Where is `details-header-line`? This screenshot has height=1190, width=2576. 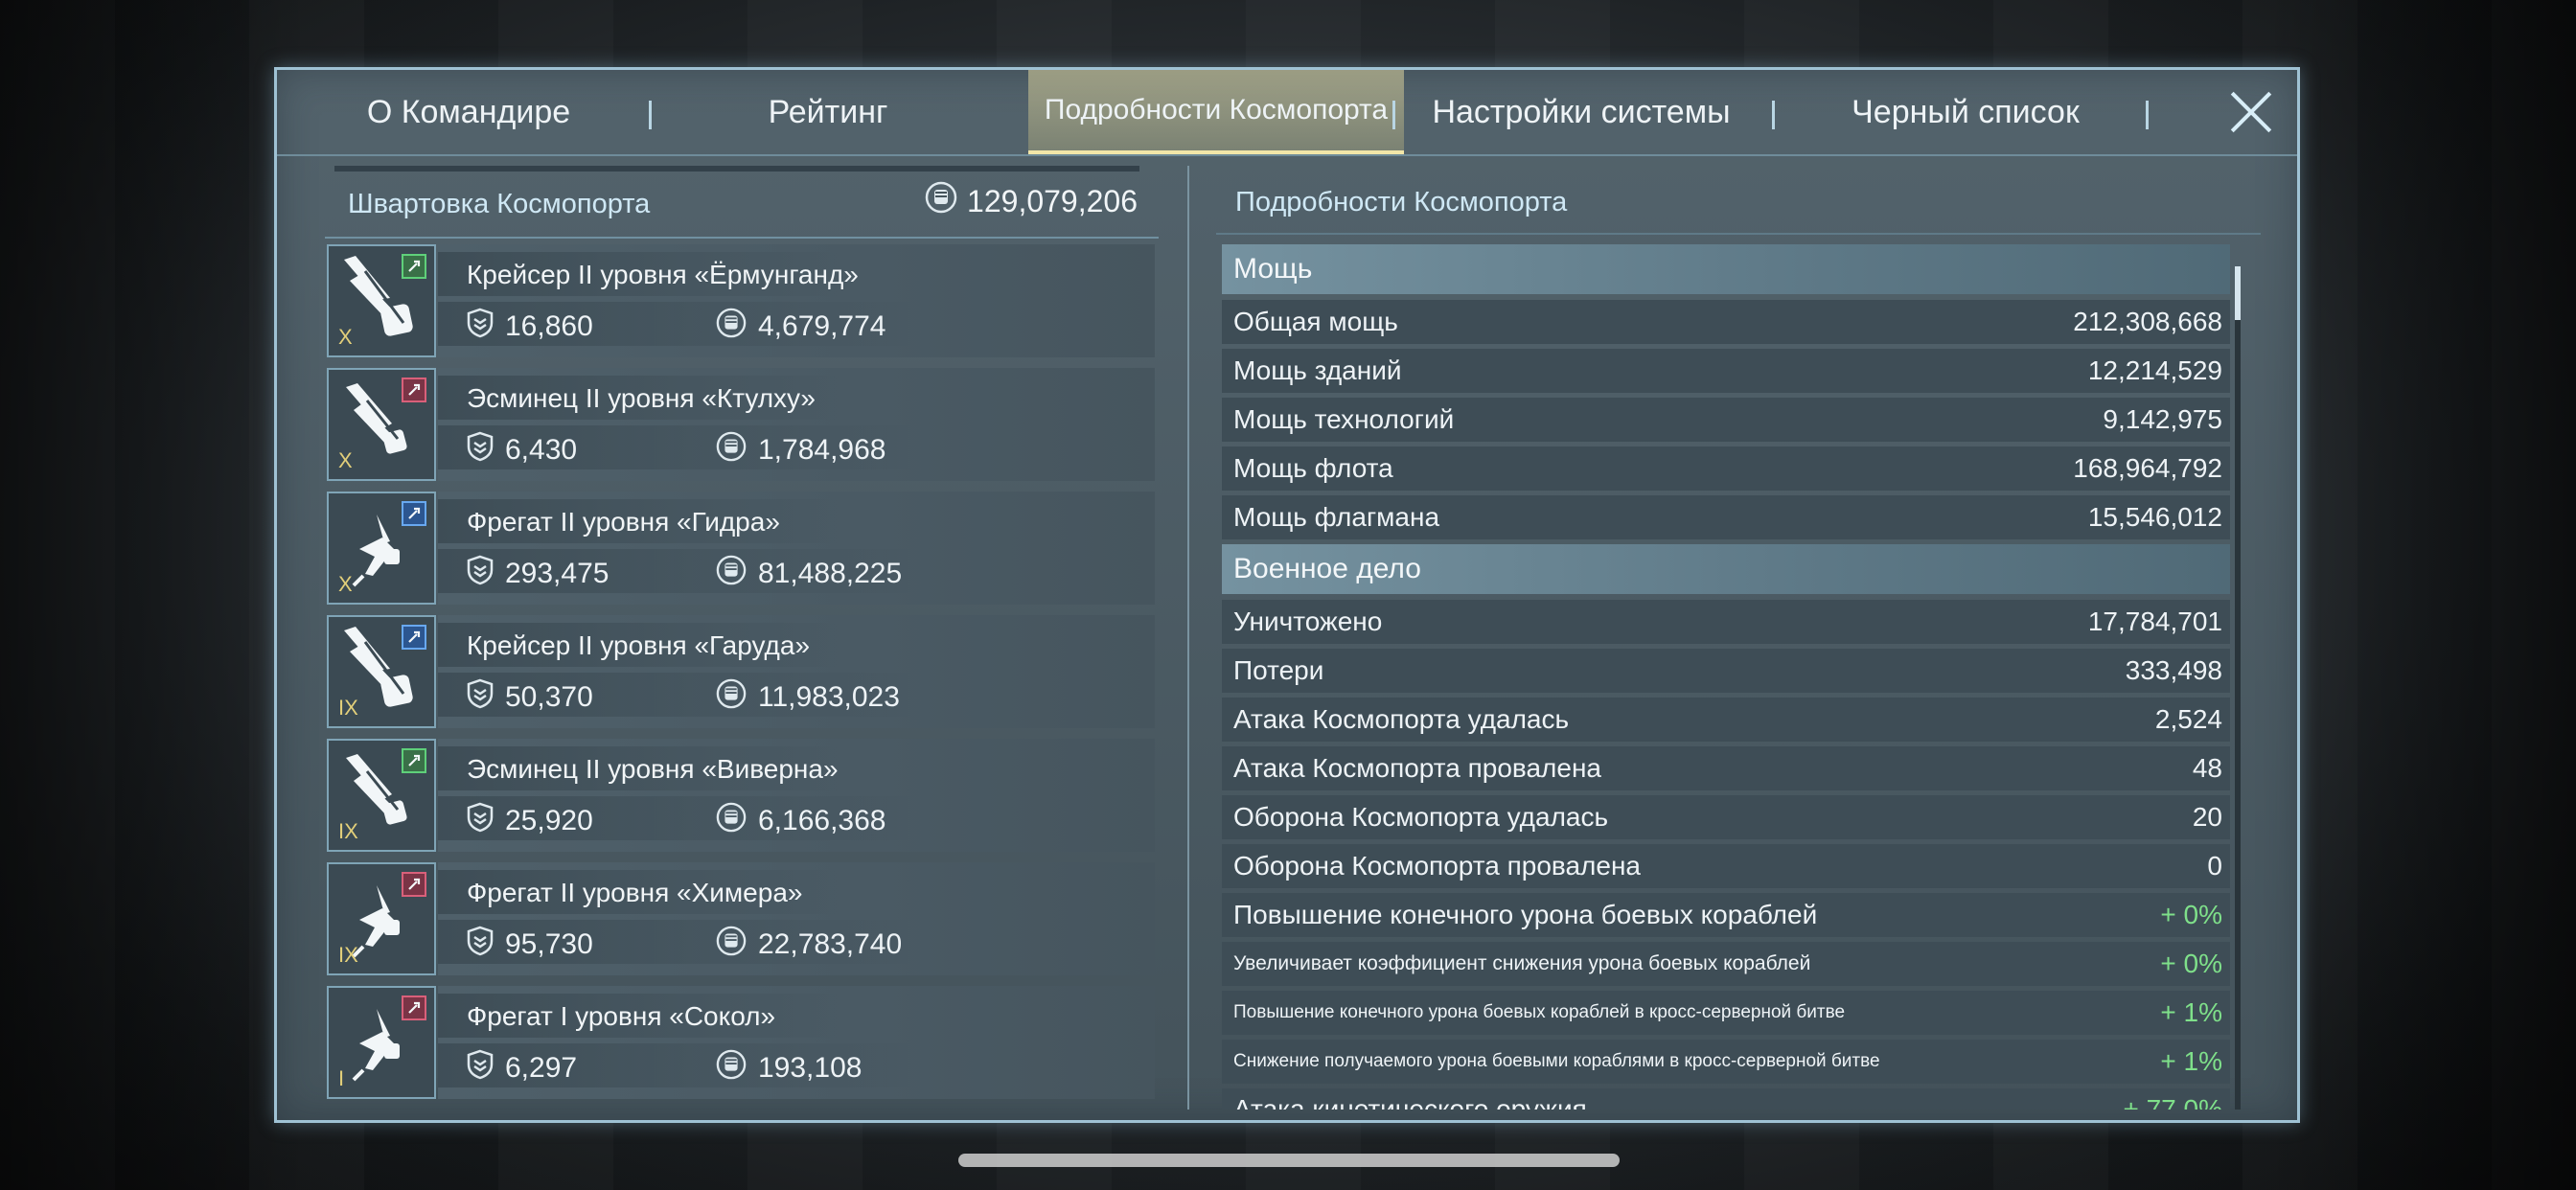 details-header-line is located at coordinates (1738, 234).